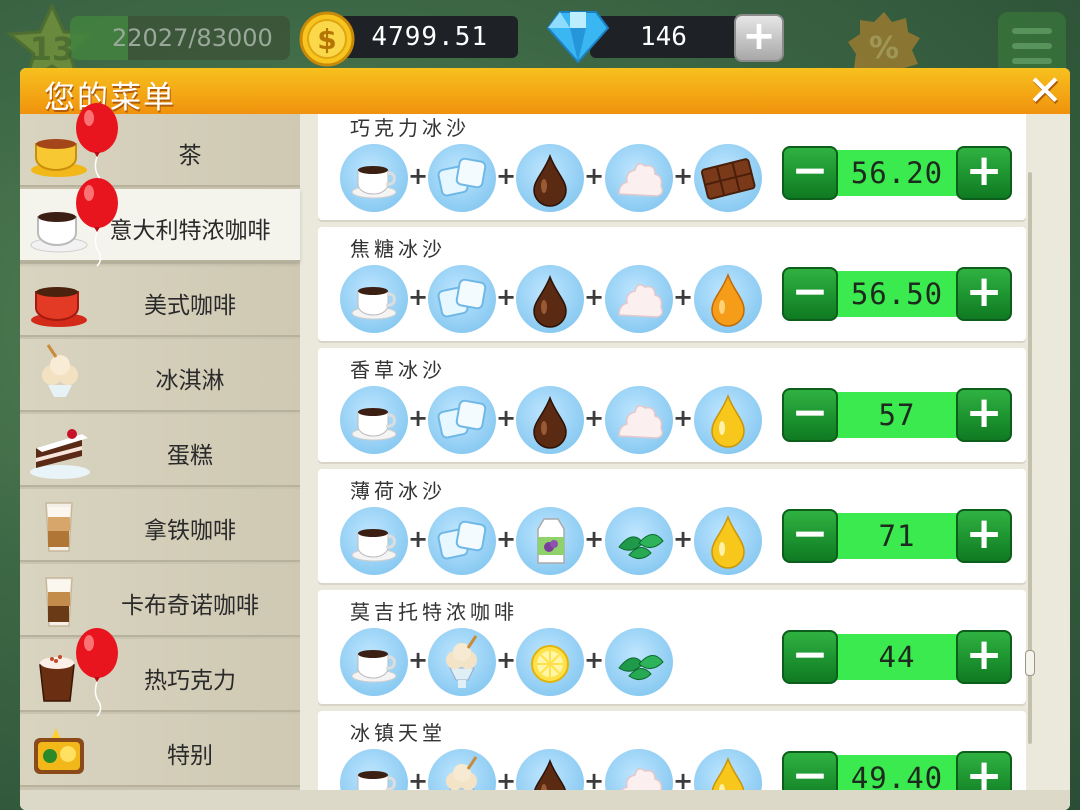  What do you see at coordinates (545, 92) in the screenshot?
I see `panel-header: 您的菜单 ✕` at bounding box center [545, 92].